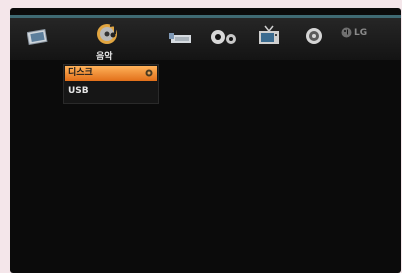  Describe the element at coordinates (361, 32) in the screenshot. I see `brand-text: LG` at that location.